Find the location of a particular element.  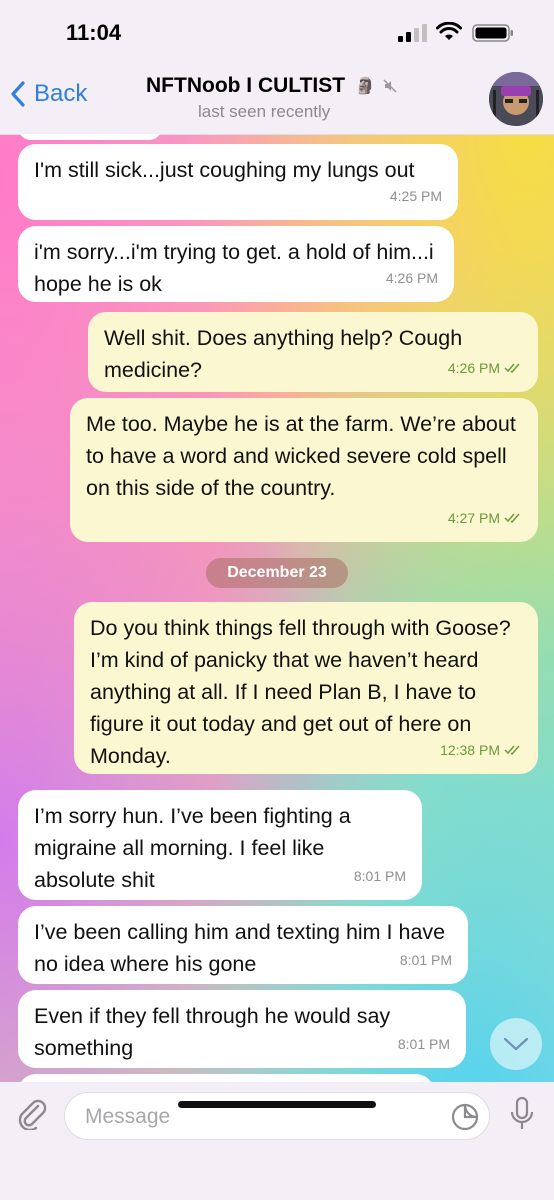

message-field is located at coordinates (277, 1116).